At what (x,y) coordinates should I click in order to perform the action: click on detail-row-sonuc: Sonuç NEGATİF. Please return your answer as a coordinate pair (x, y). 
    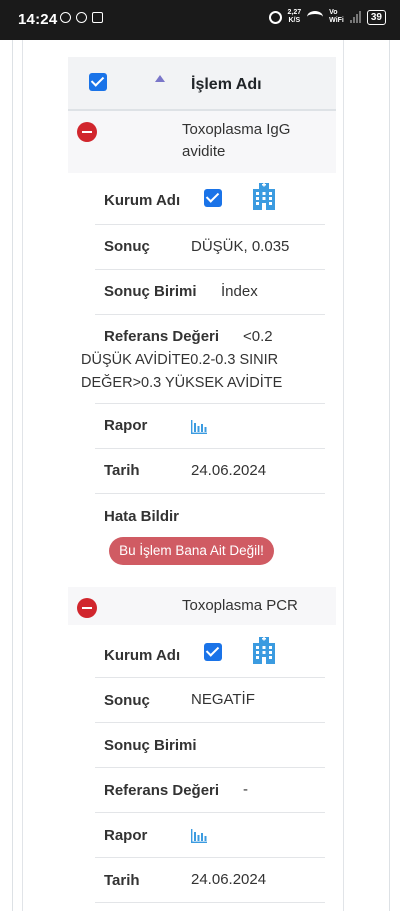
    Looking at the image, I should click on (210, 700).